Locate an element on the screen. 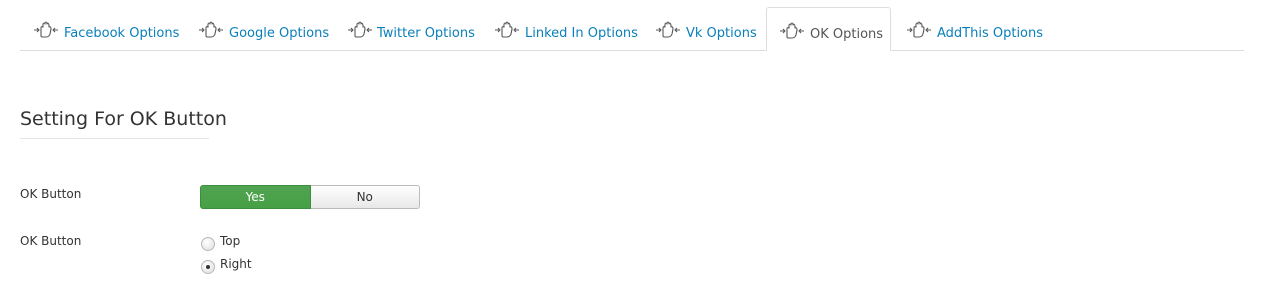  section-divider is located at coordinates (114, 138).